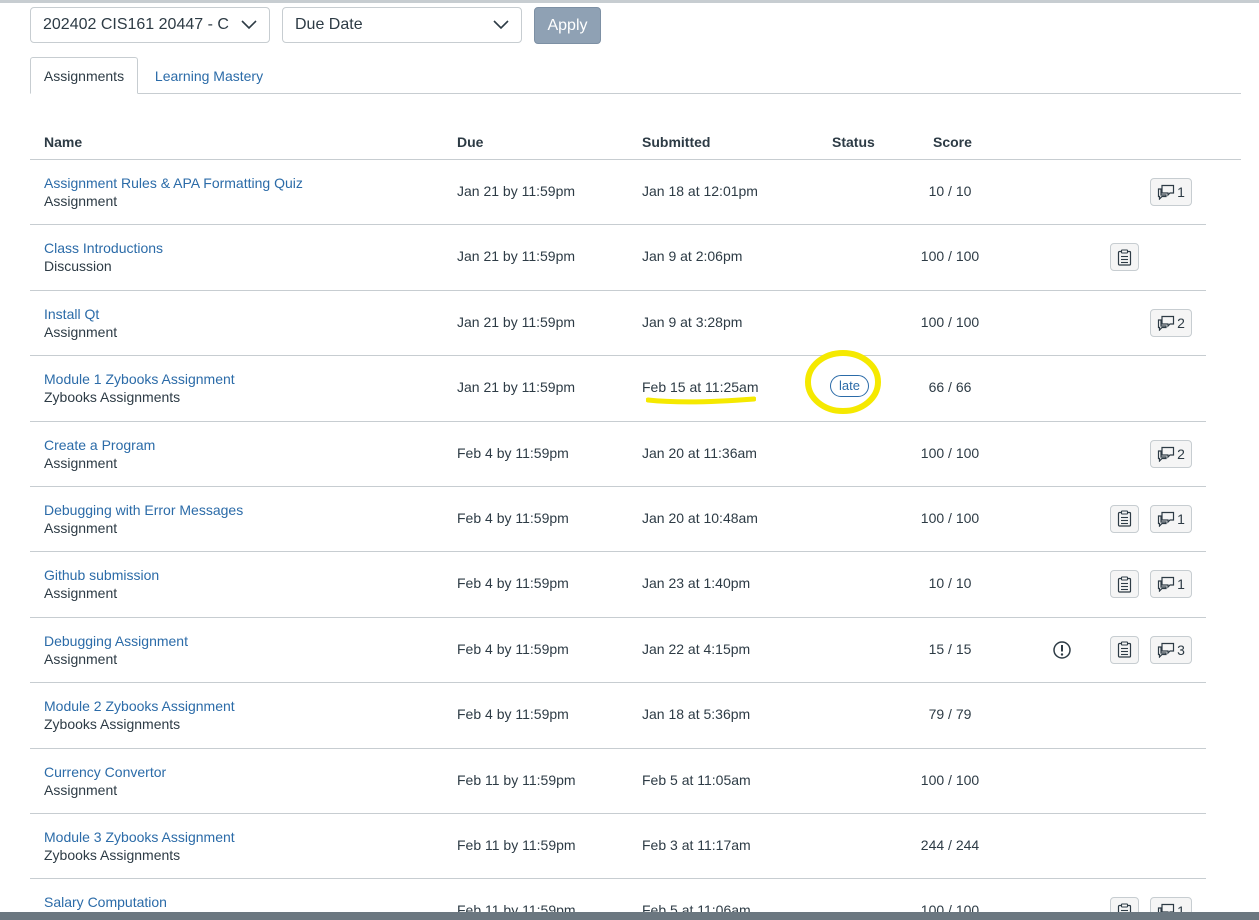 The height and width of the screenshot is (920, 1259). I want to click on assignment-link: Module 3 Zybooks Assignment, so click(139, 837).